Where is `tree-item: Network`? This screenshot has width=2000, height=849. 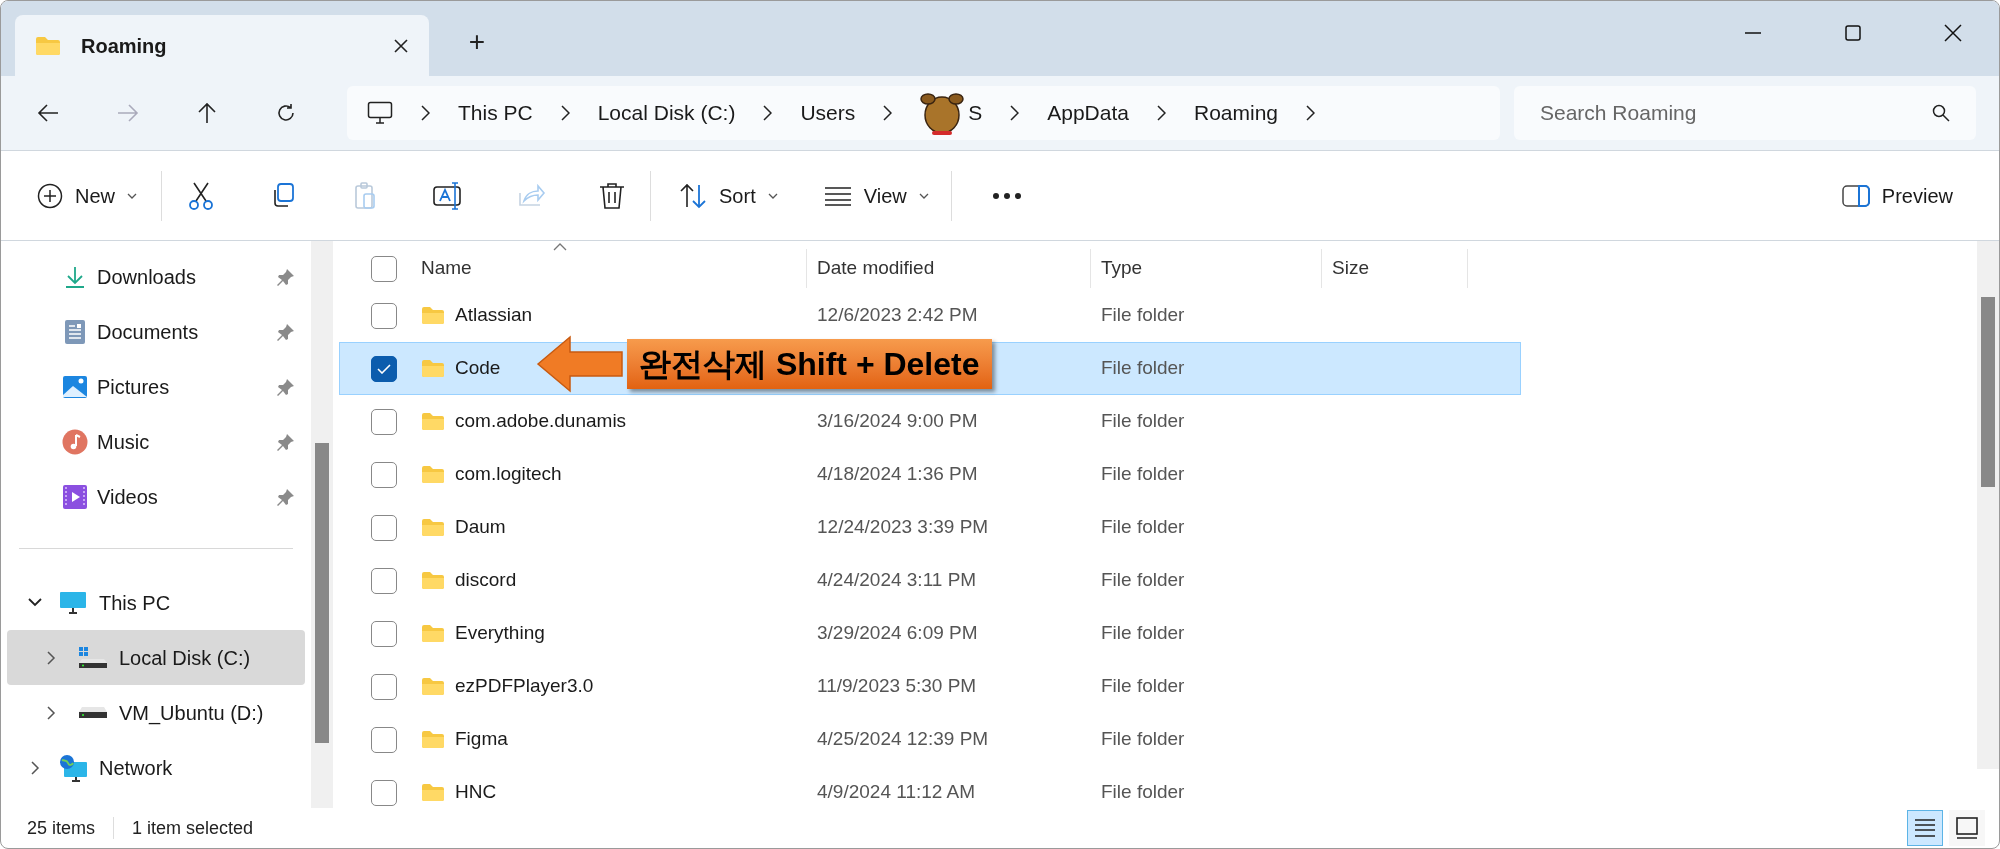
tree-item: Network is located at coordinates (156, 767).